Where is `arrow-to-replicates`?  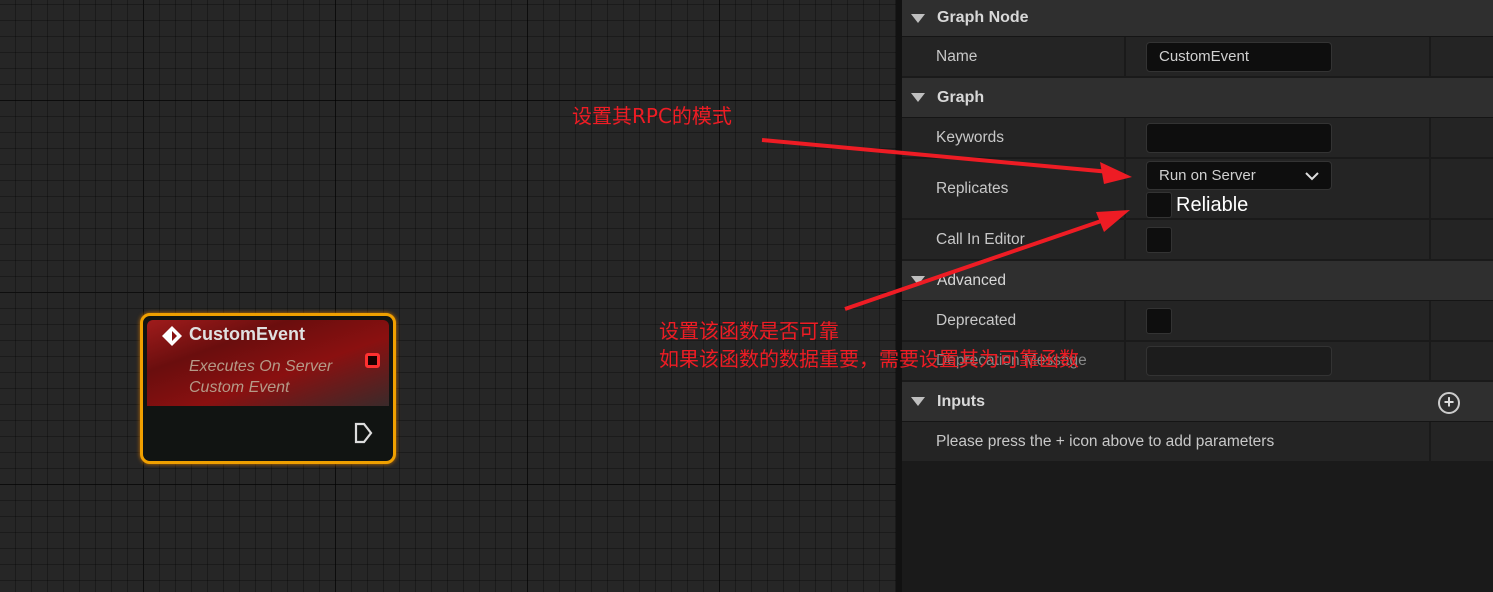 arrow-to-replicates is located at coordinates (936, 156).